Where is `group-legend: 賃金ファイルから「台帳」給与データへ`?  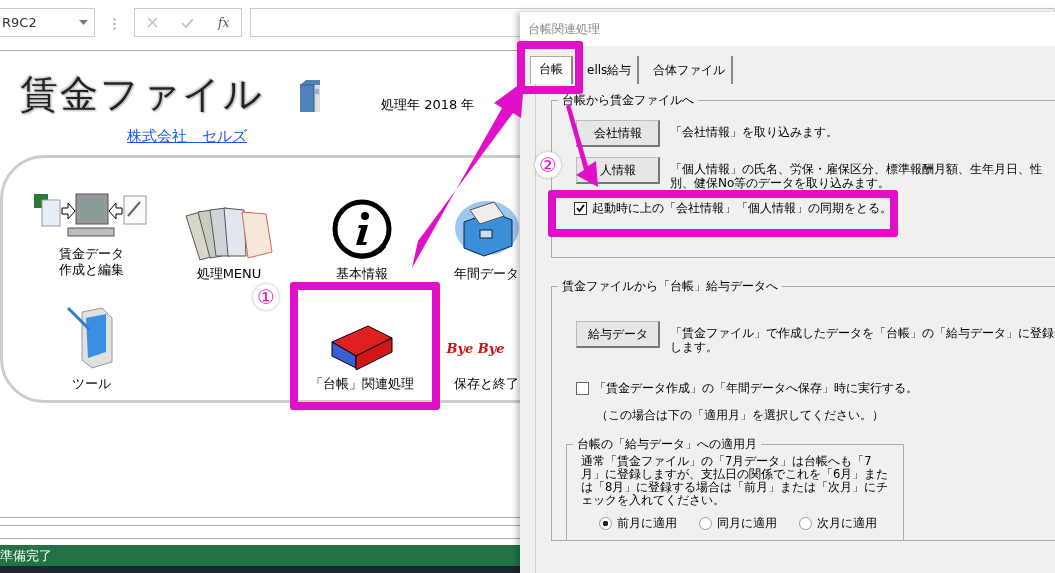 group-legend: 賃金ファイルから「台帳」給与データへ is located at coordinates (670, 286).